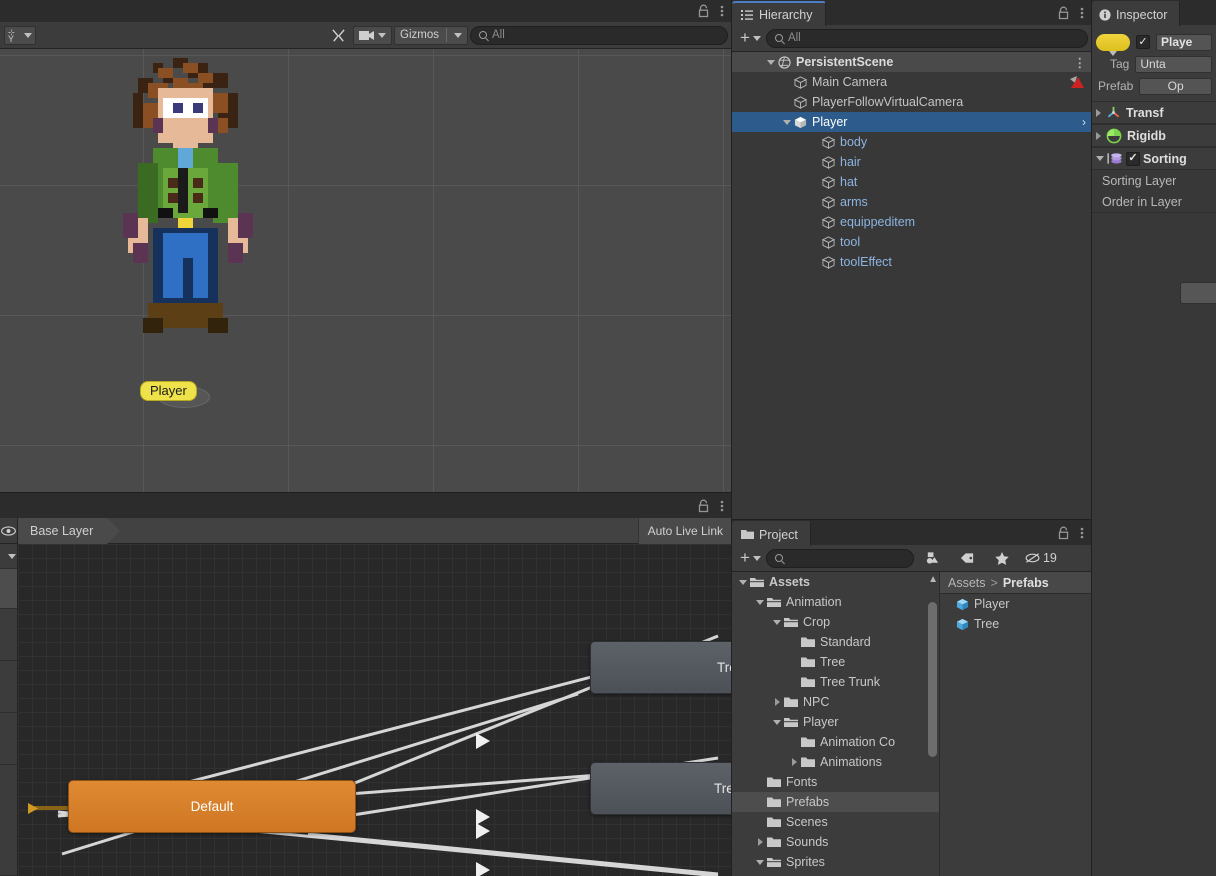 The image size is (1216, 876). What do you see at coordinates (661, 788) in the screenshot?
I see `animator-state-treefall-b: TreeFall` at bounding box center [661, 788].